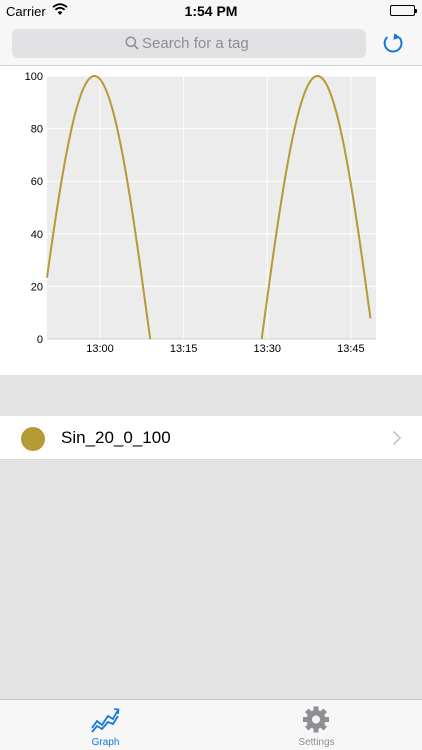 The width and height of the screenshot is (422, 750). I want to click on tab-graph: Graph, so click(105, 725).